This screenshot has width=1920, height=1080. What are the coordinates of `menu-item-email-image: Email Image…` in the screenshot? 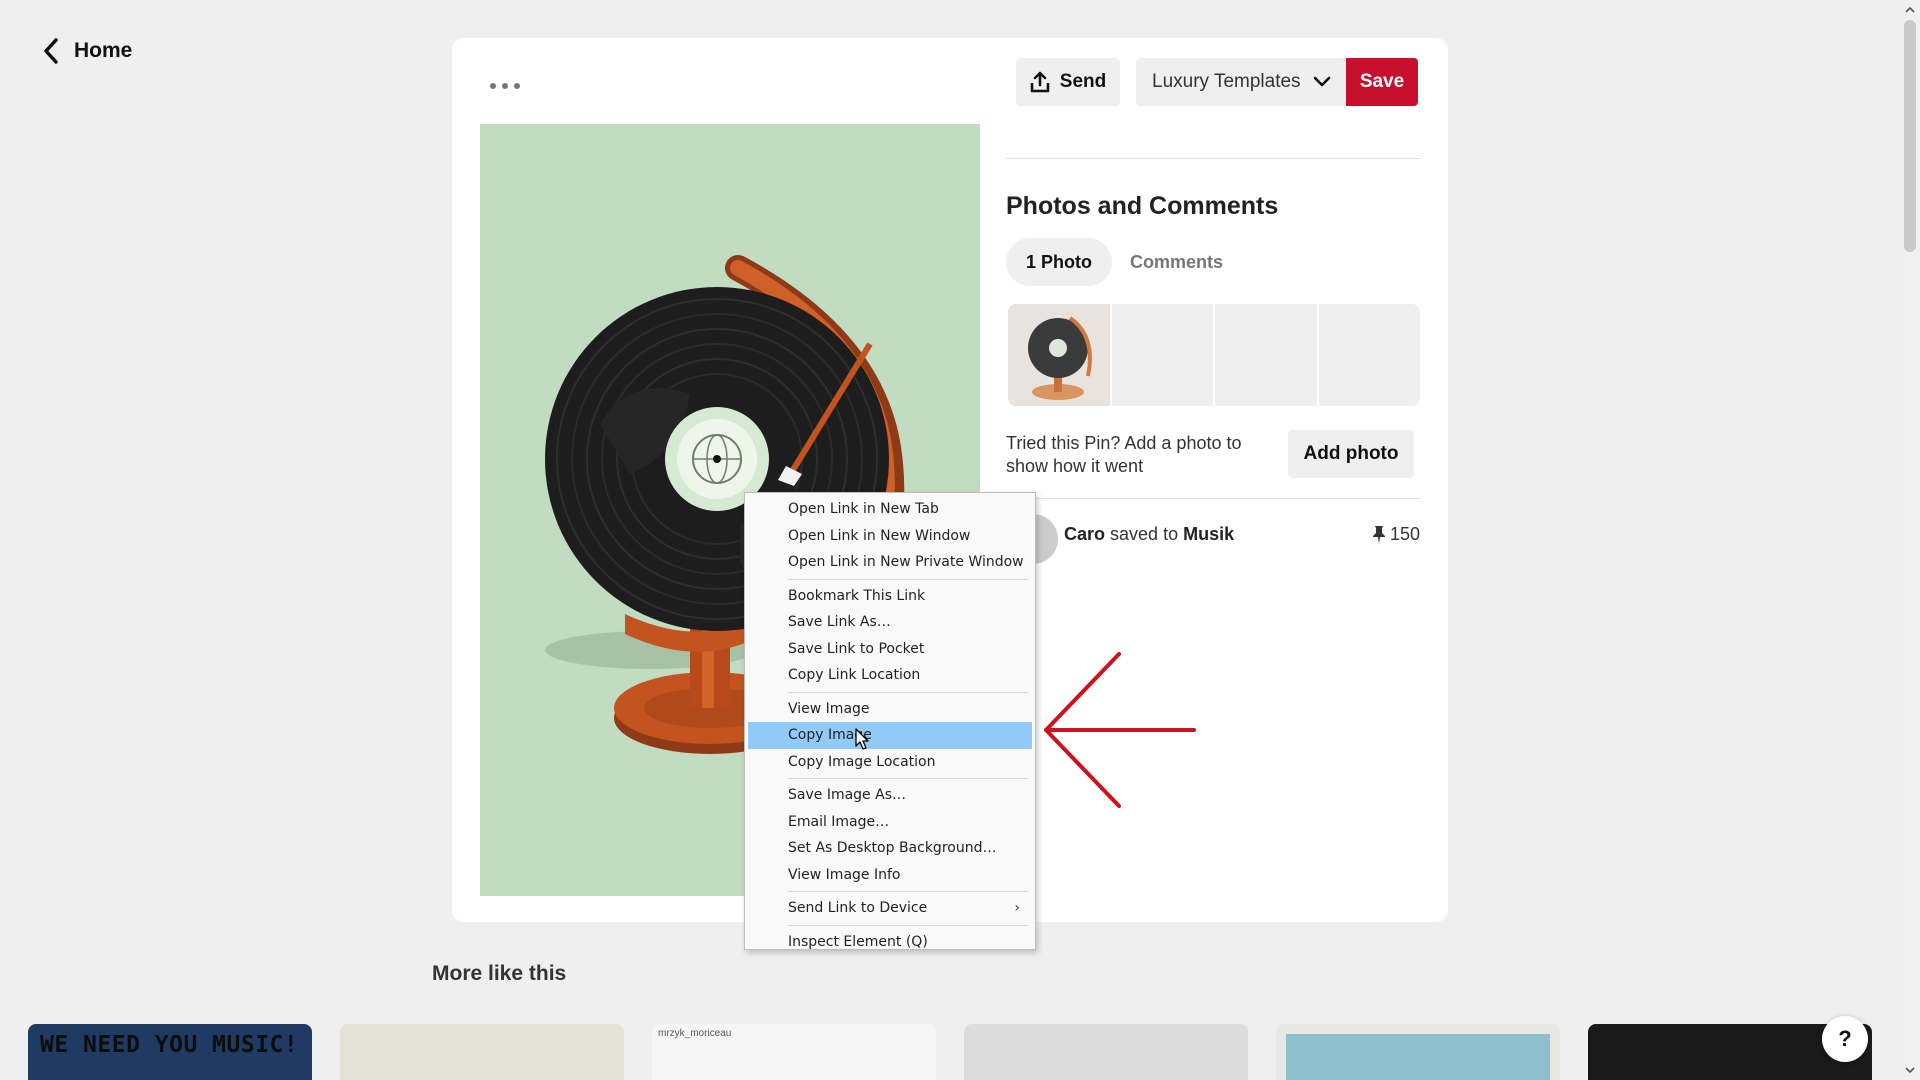 It's located at (890, 822).